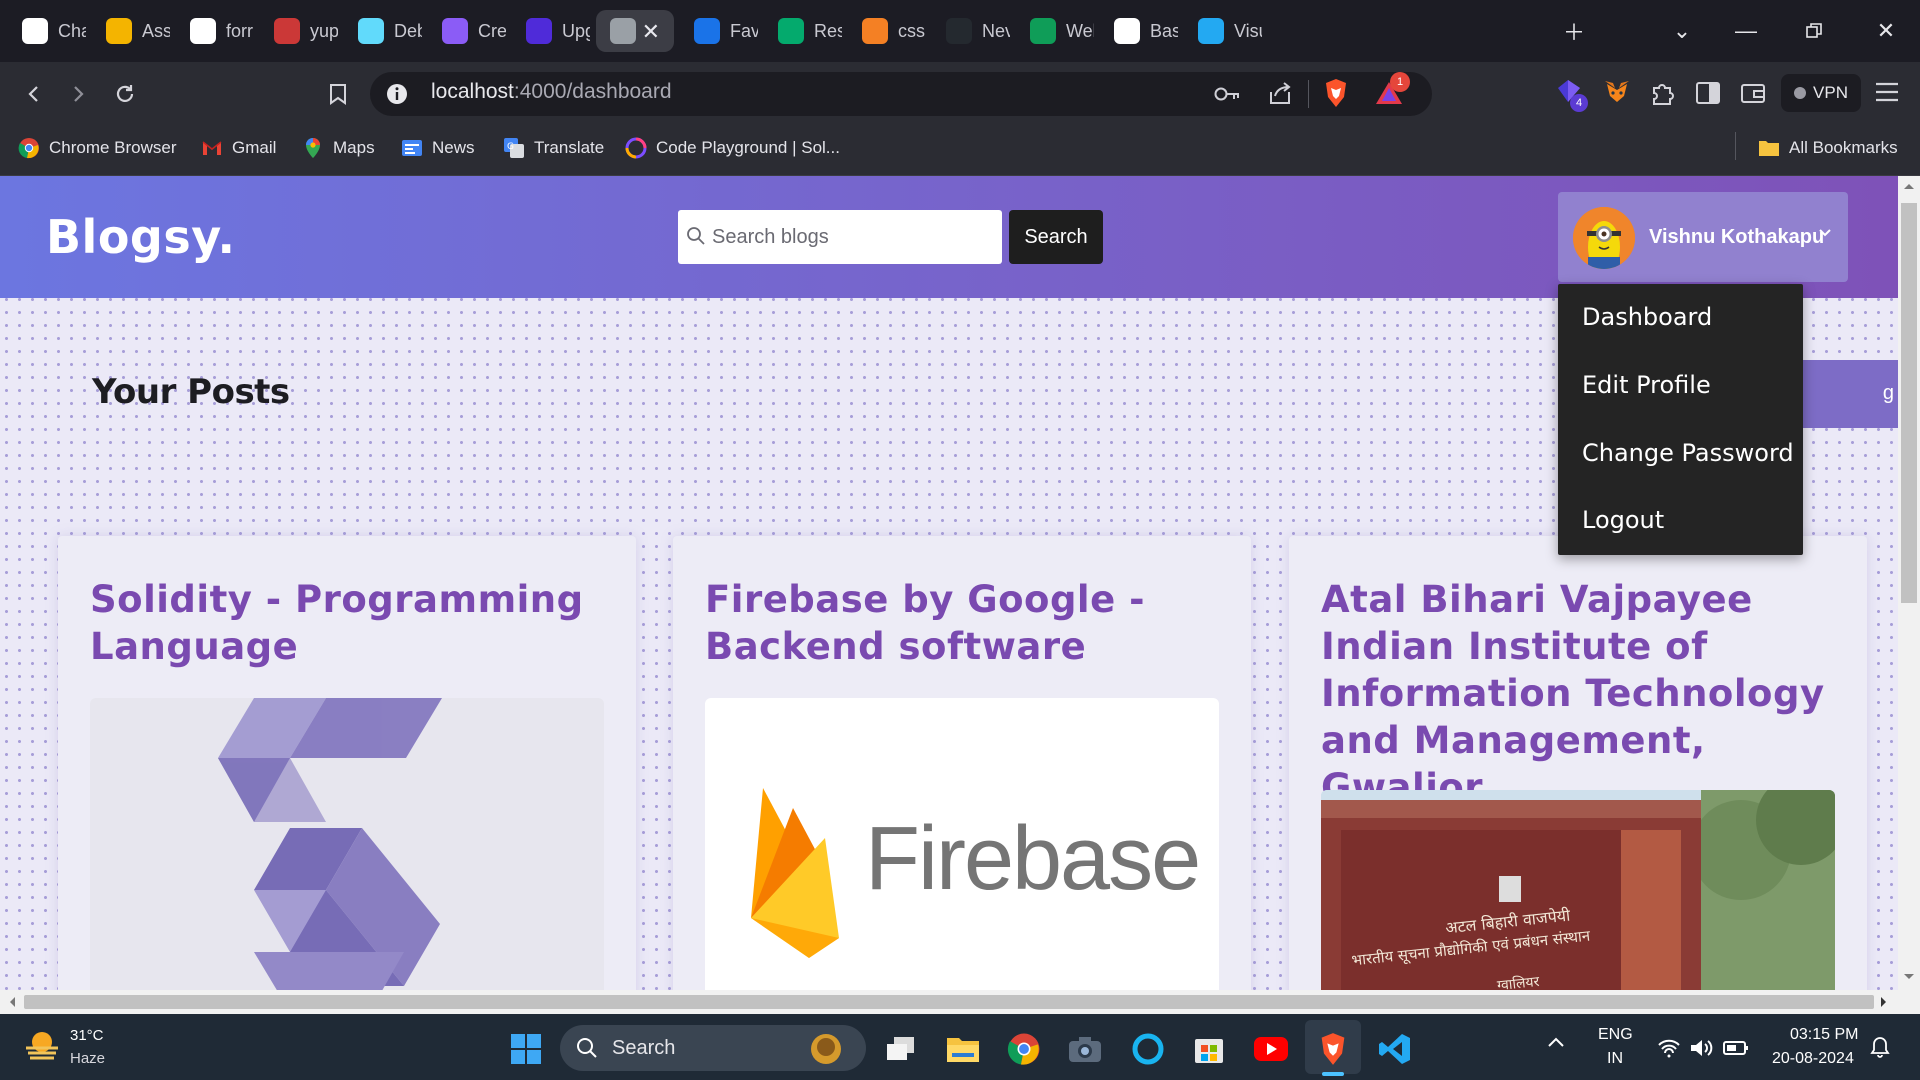 The height and width of the screenshot is (1080, 1920). Describe the element at coordinates (1825, 233) in the screenshot. I see `chevron-down-icon` at that location.